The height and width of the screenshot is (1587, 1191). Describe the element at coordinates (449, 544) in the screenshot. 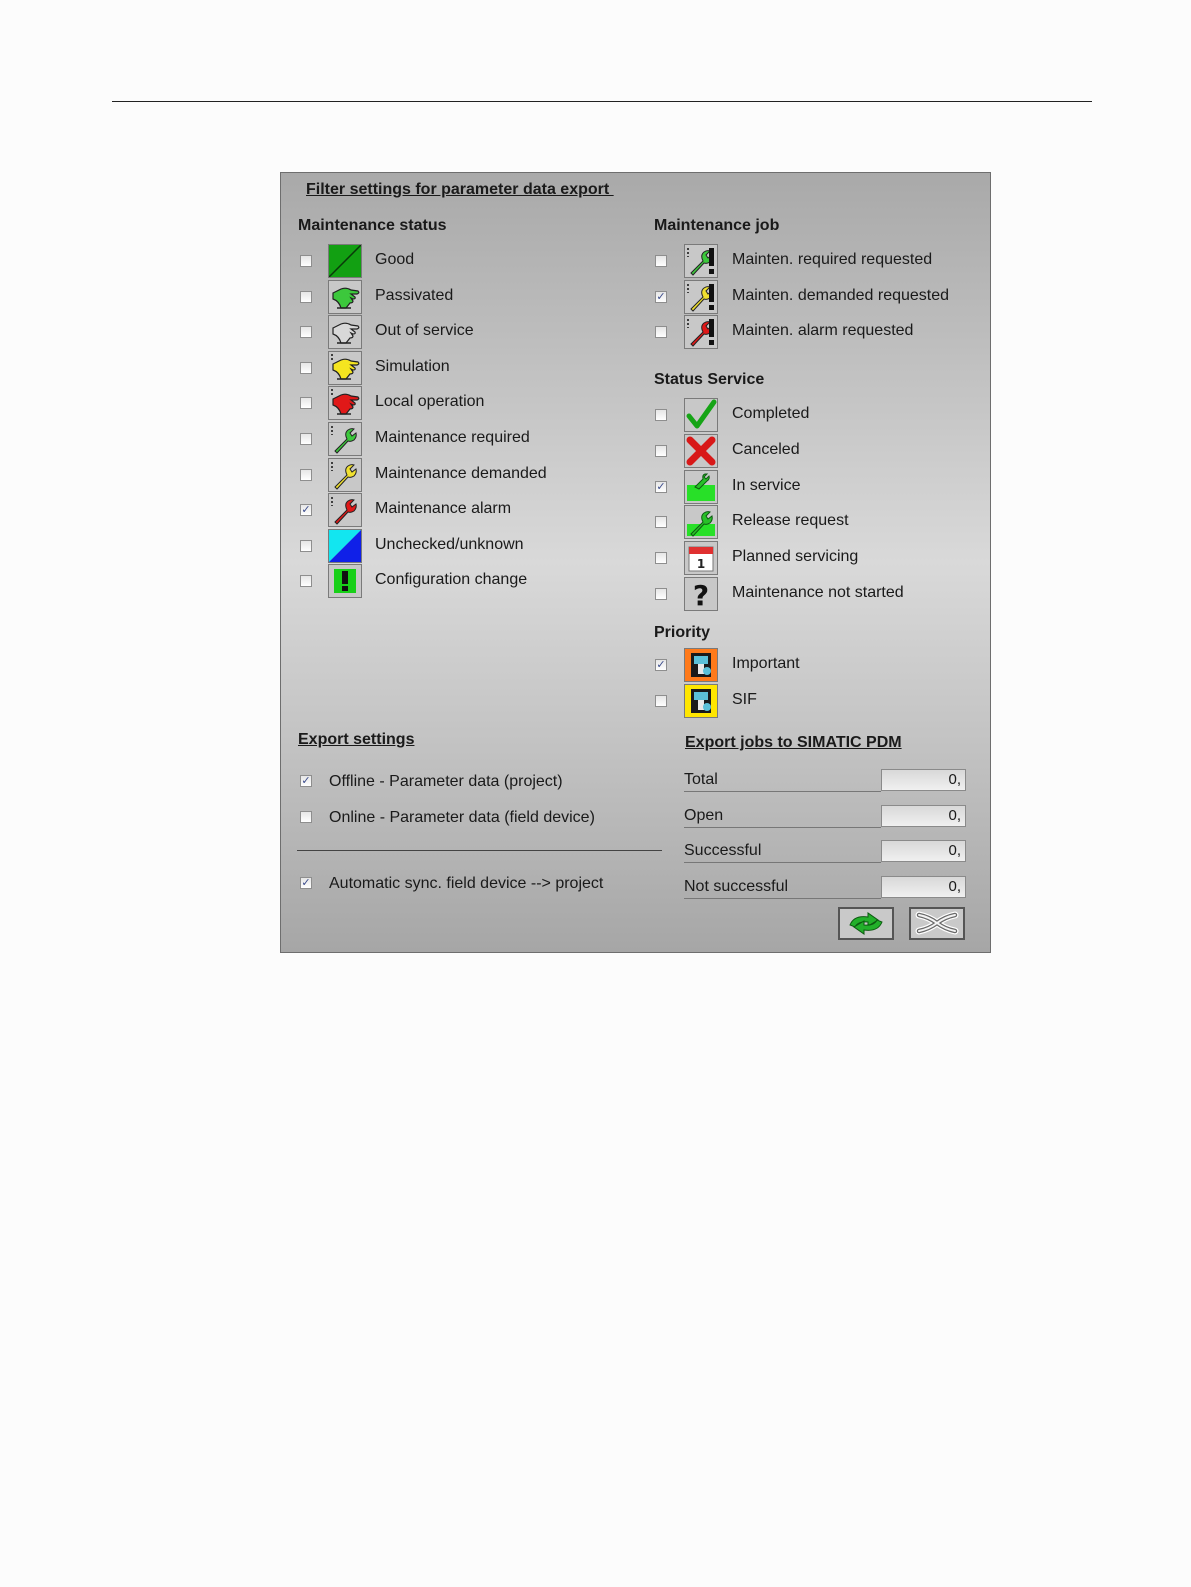

I see `unchecked-unknown-label: Unchecked/unknown` at that location.